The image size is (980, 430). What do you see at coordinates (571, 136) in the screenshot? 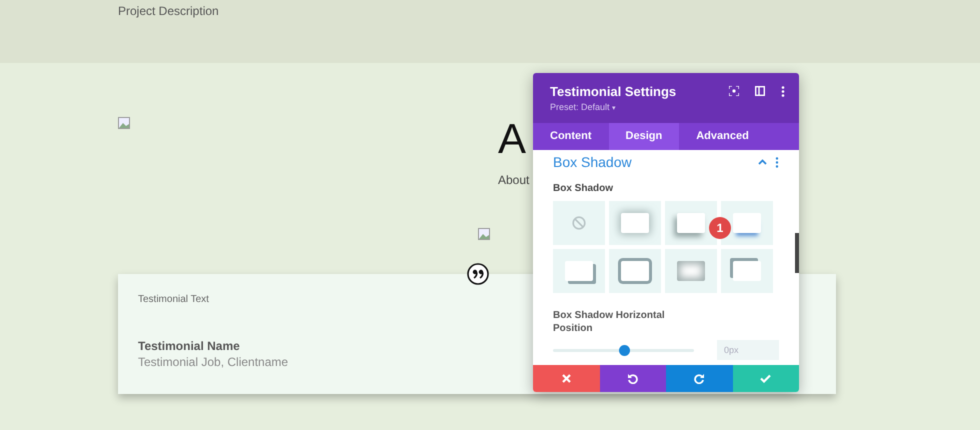
I see `tab: Content` at bounding box center [571, 136].